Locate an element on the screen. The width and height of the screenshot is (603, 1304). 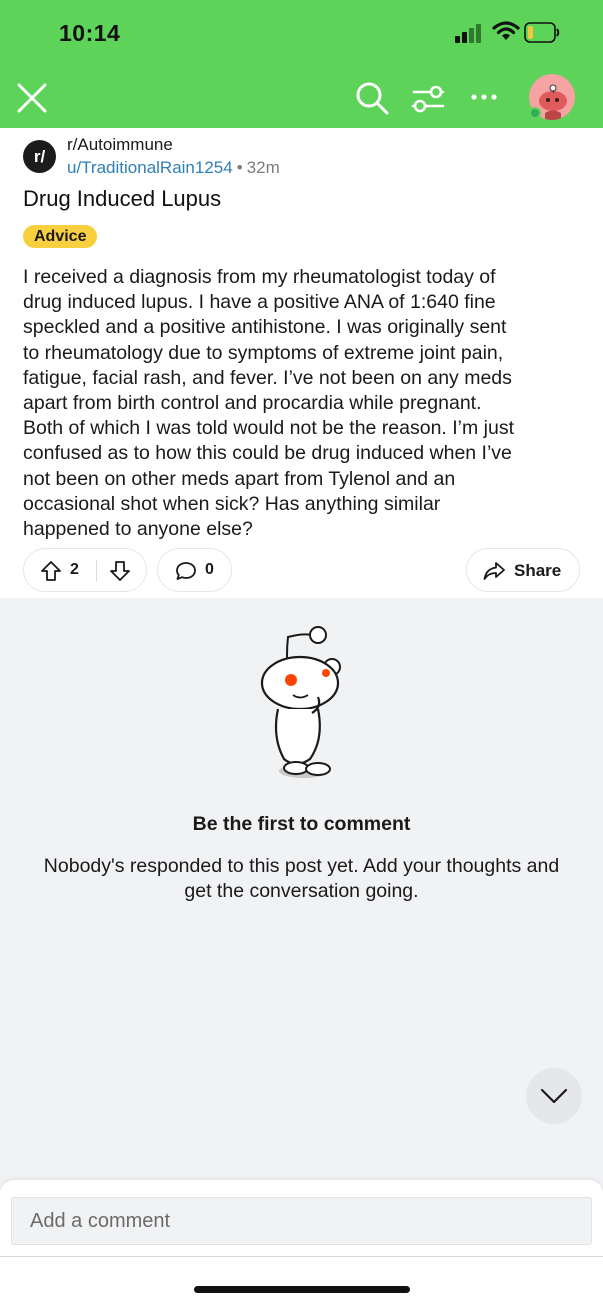
cellular-signal-icon is located at coordinates (470, 33).